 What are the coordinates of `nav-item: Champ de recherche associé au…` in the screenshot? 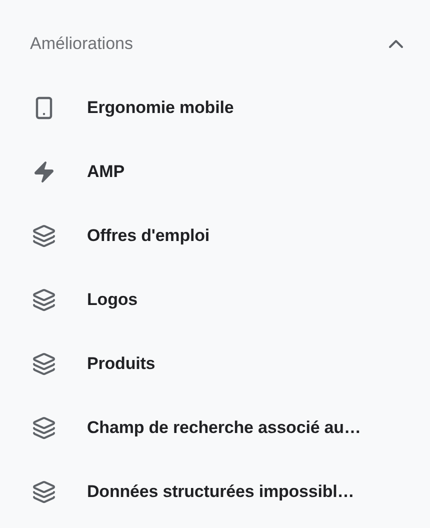 It's located at (224, 428).